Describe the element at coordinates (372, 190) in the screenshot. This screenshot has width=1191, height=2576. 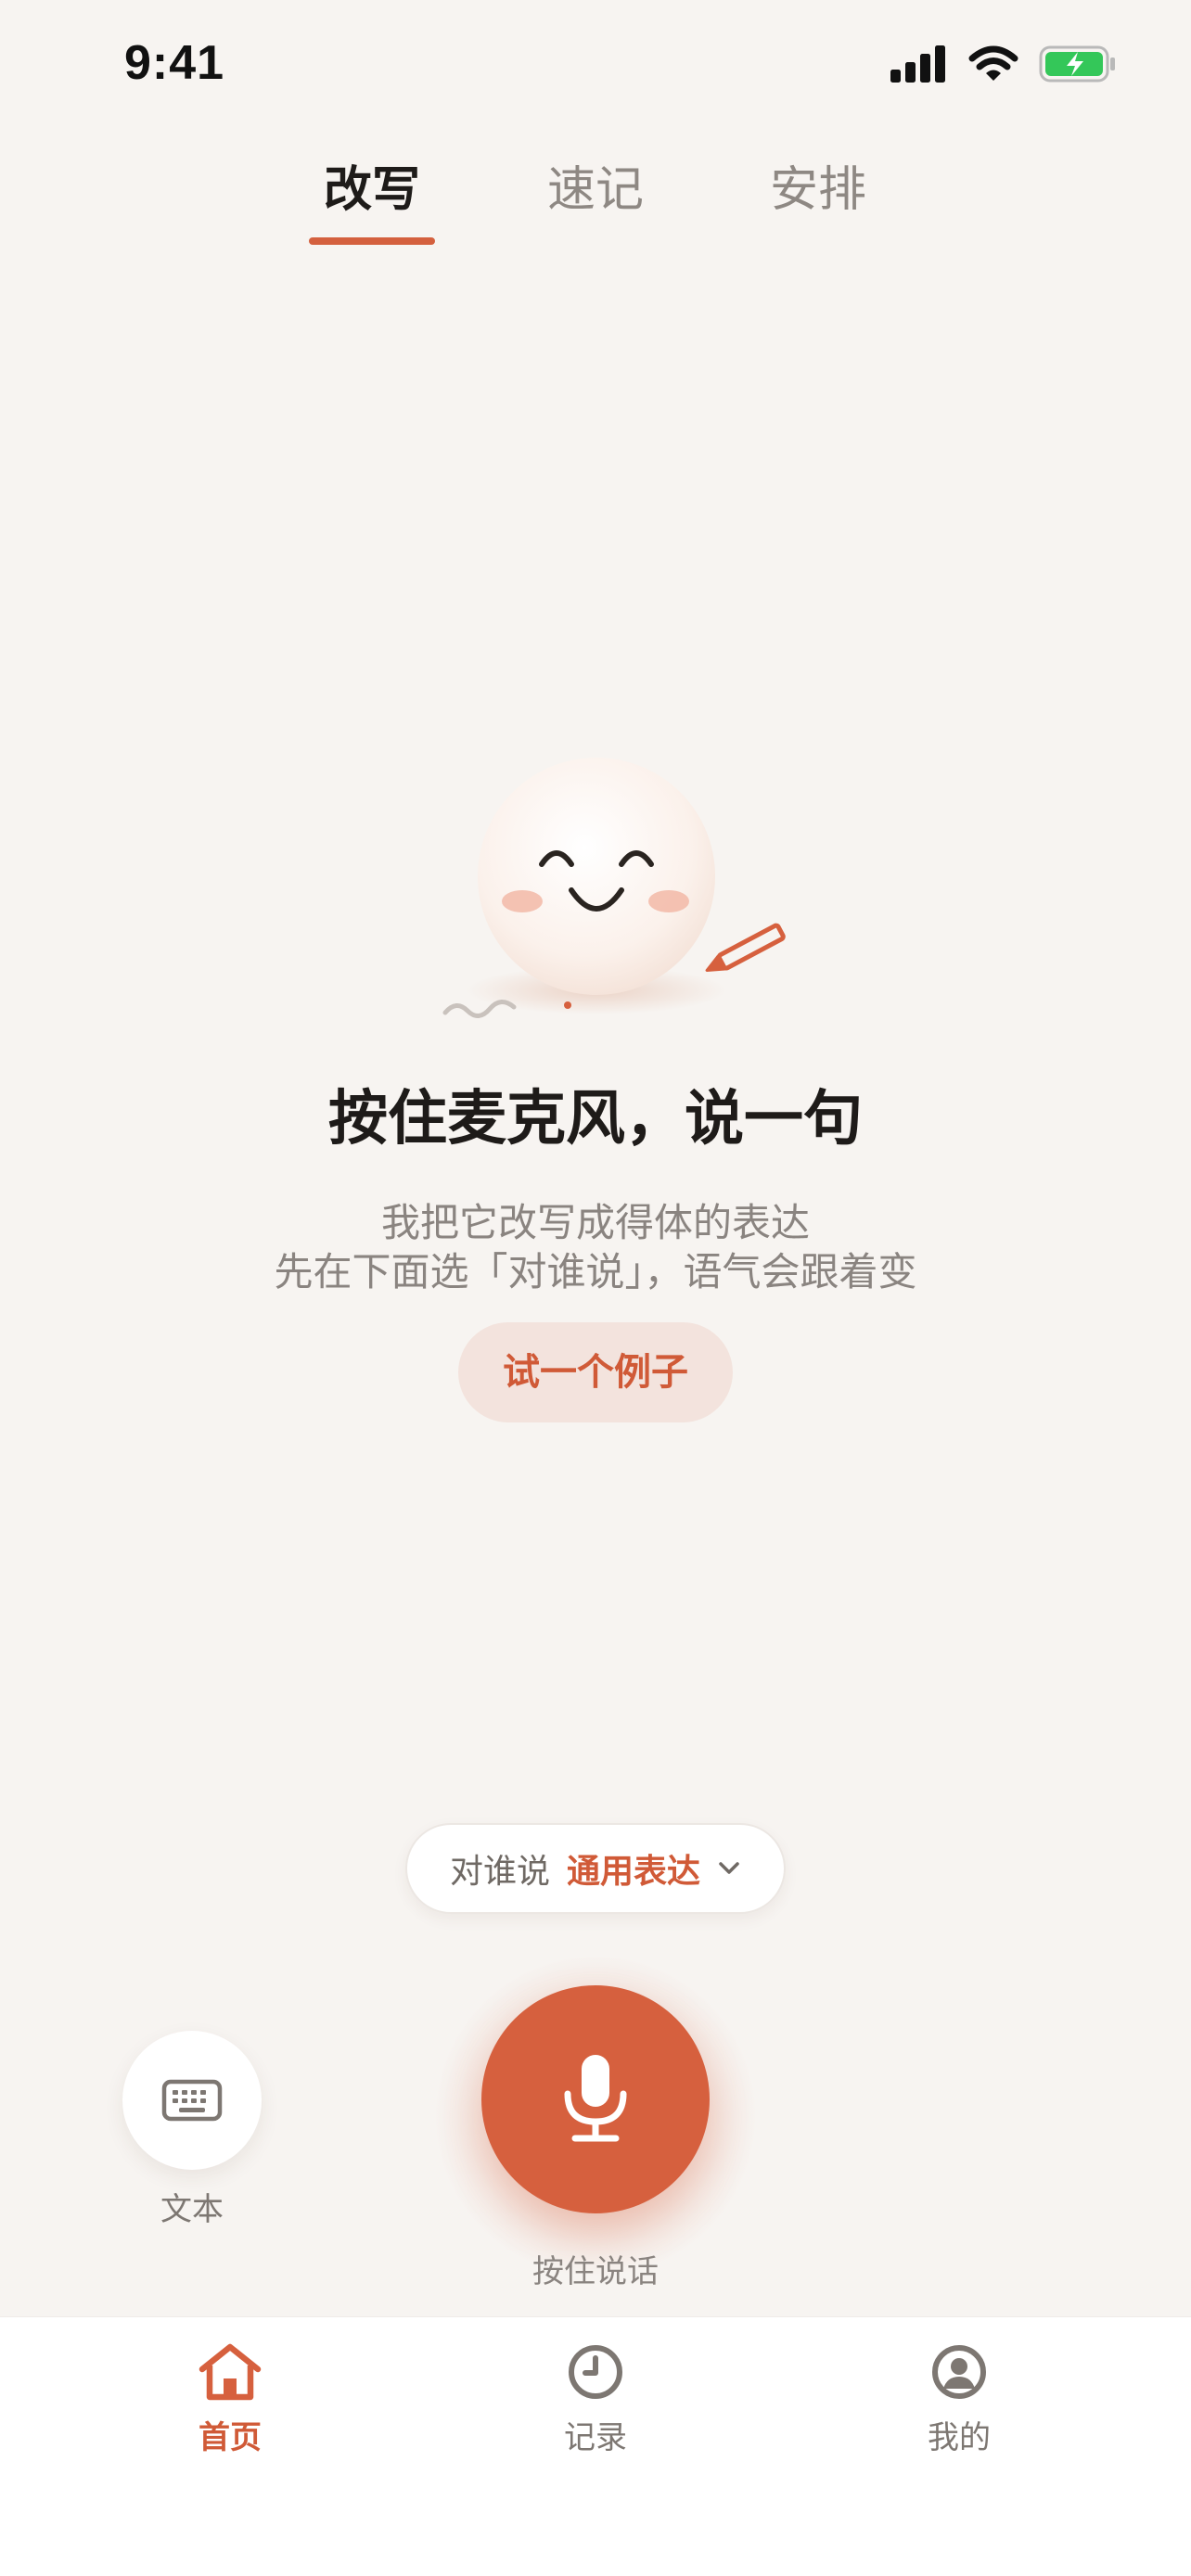
I see `tab-rewrite: 改写` at that location.